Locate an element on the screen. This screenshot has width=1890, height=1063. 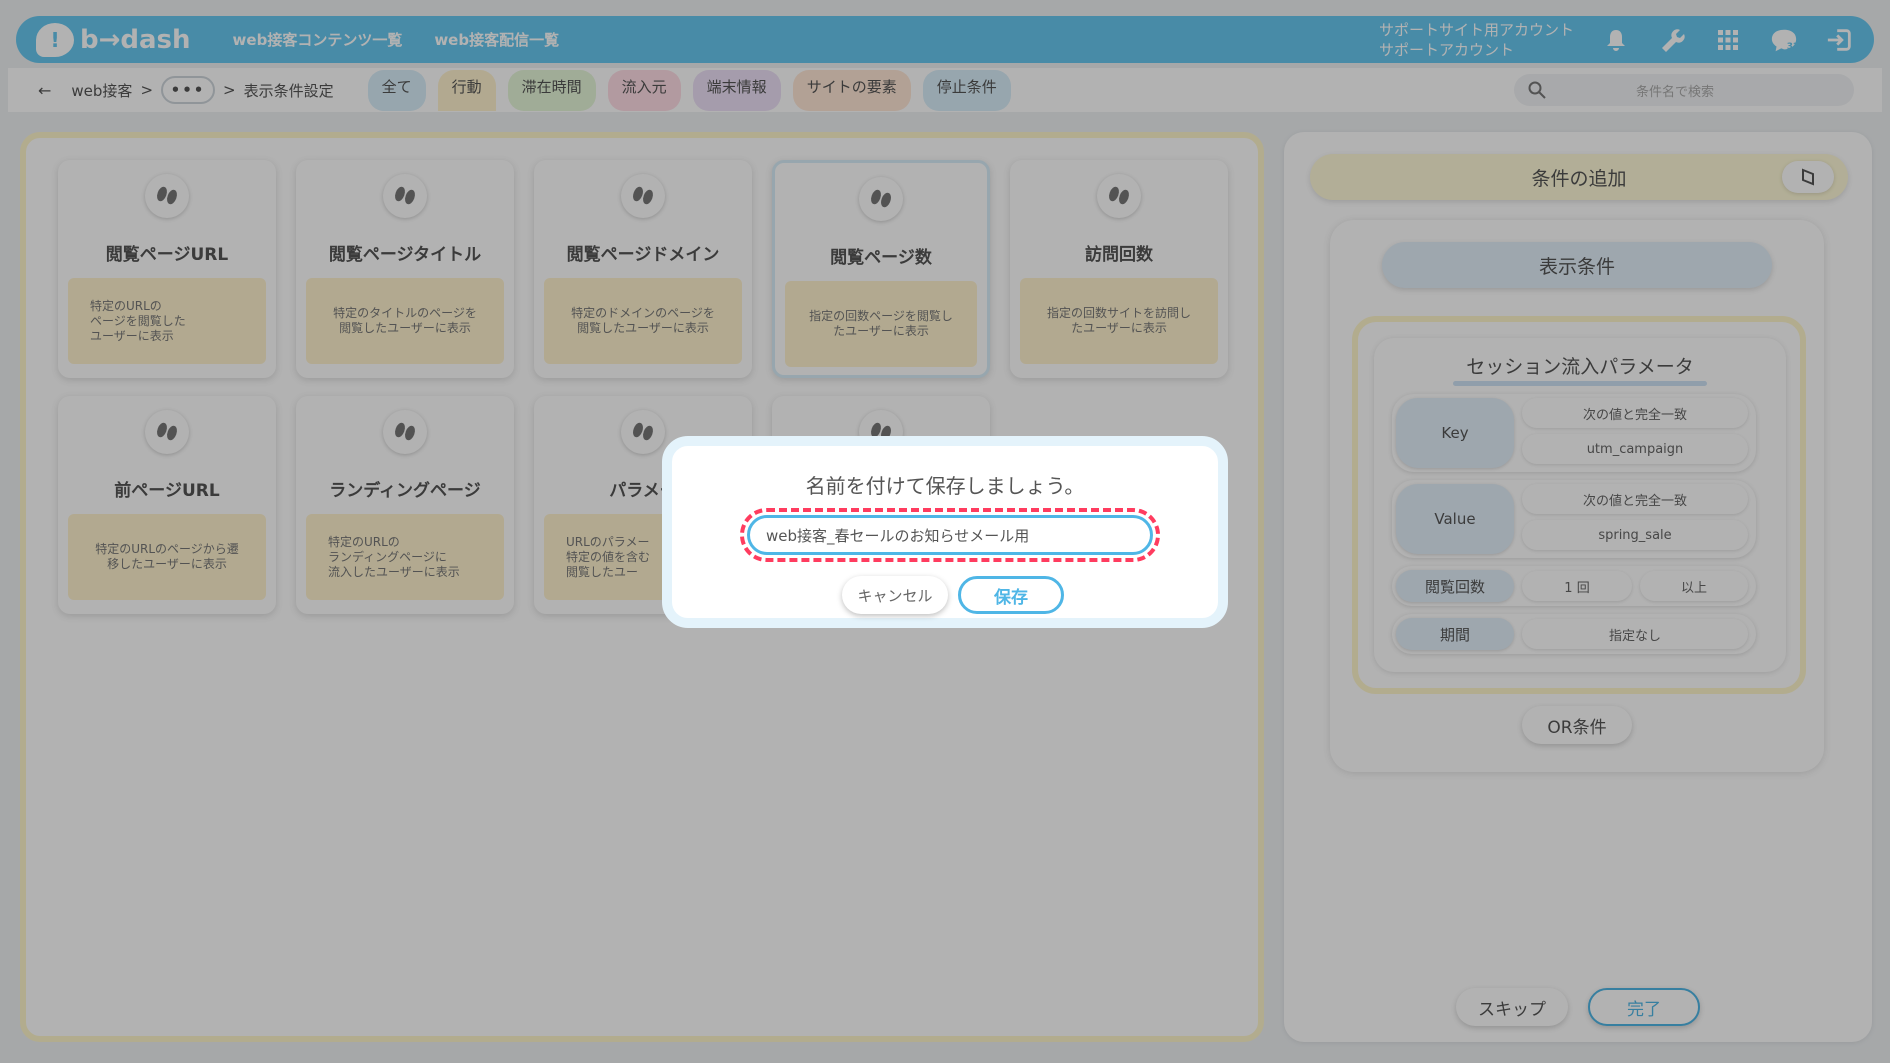
cancel-button: キャンセル is located at coordinates (895, 595).